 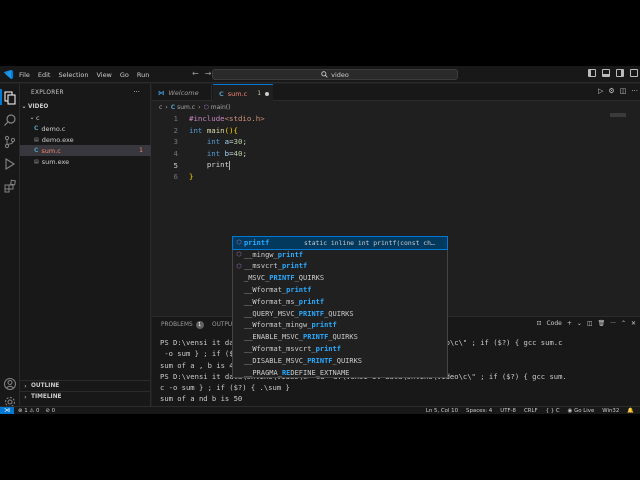 I want to click on ports-status: ⊘ 0, so click(x=50, y=411).